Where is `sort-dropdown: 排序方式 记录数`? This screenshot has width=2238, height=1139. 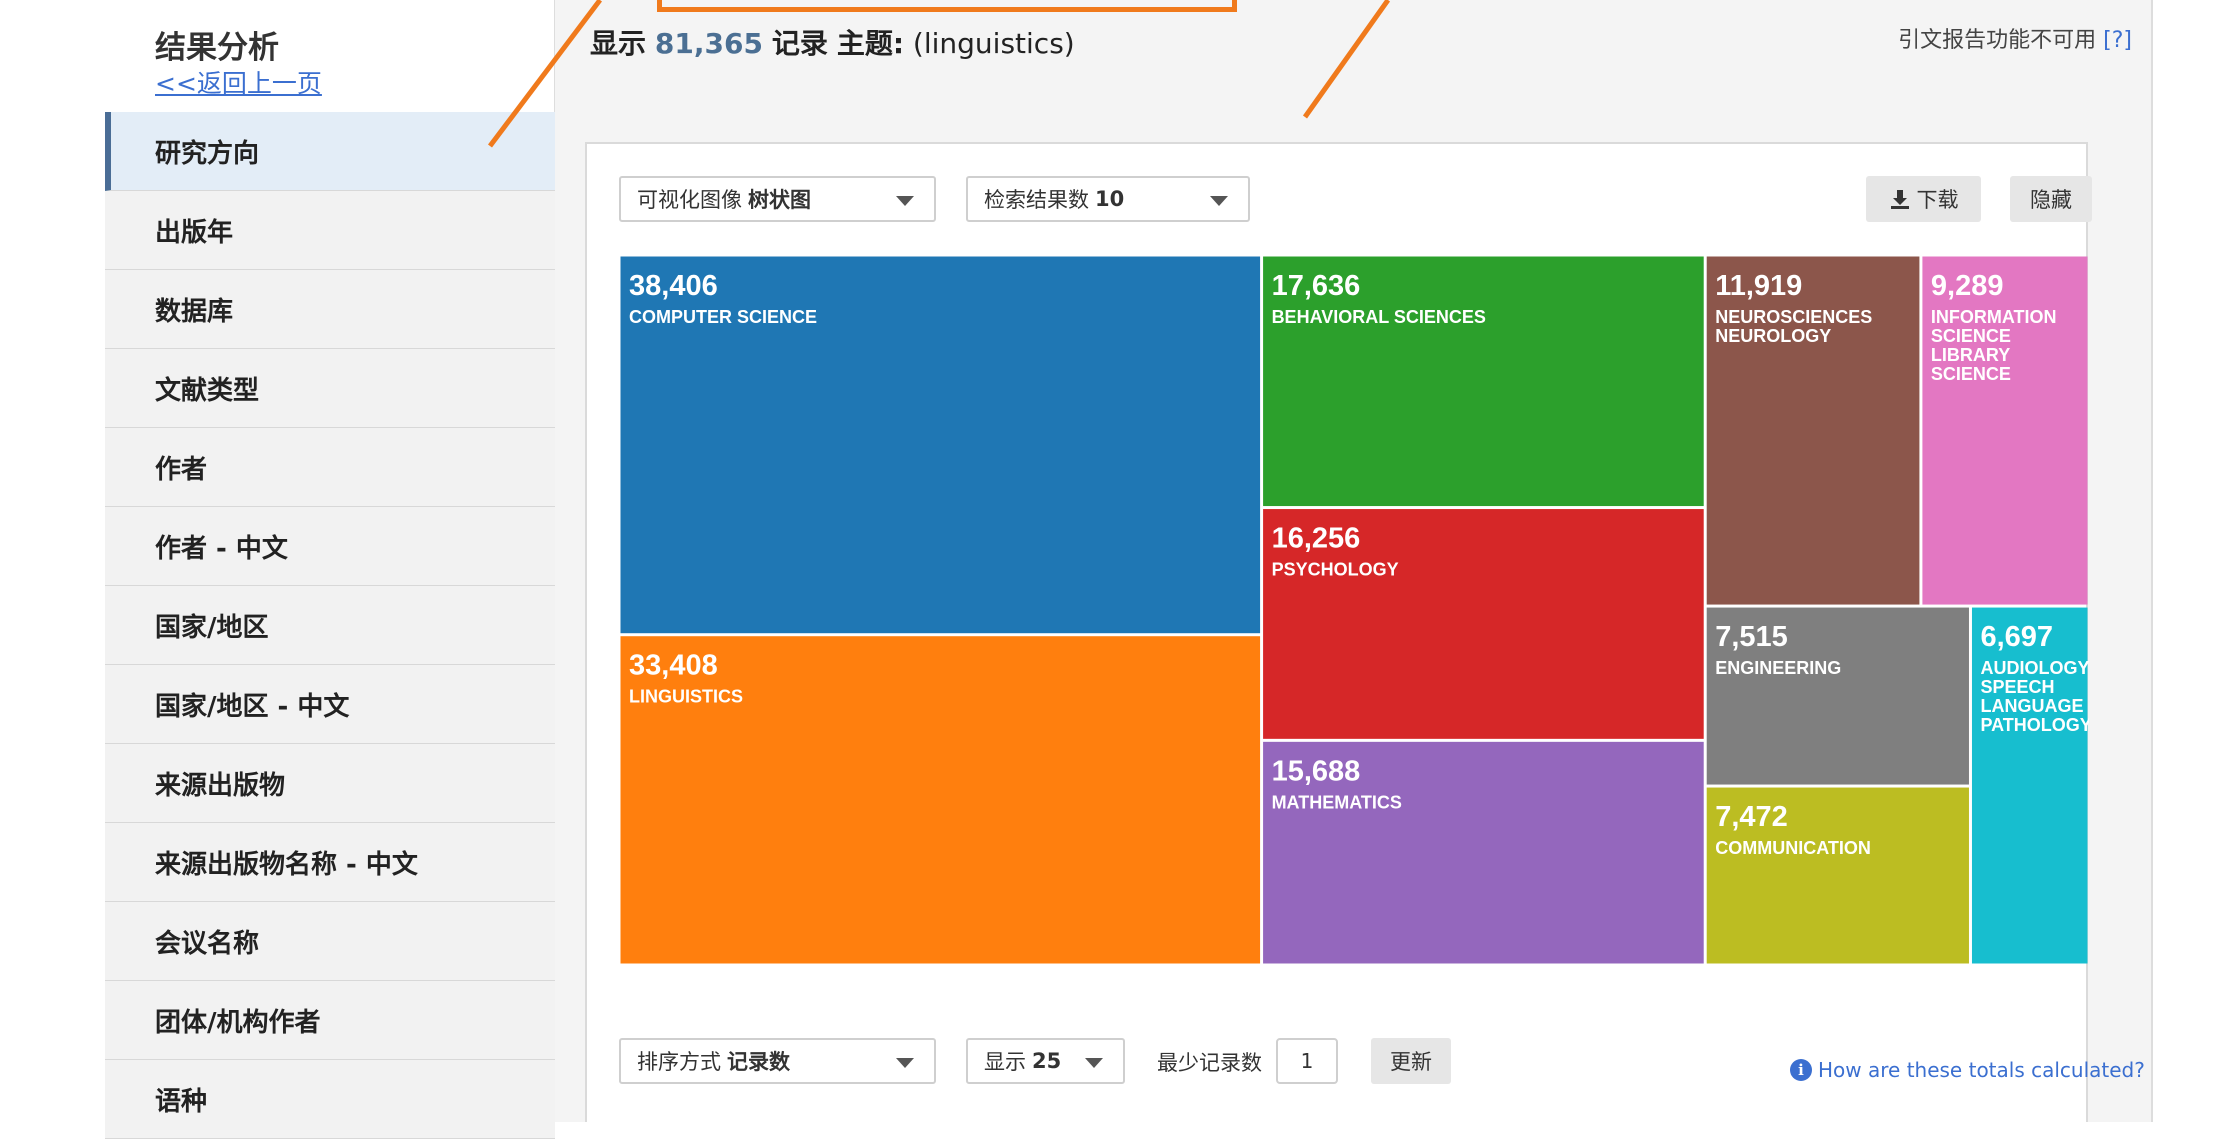 sort-dropdown: 排序方式 记录数 is located at coordinates (777, 1061).